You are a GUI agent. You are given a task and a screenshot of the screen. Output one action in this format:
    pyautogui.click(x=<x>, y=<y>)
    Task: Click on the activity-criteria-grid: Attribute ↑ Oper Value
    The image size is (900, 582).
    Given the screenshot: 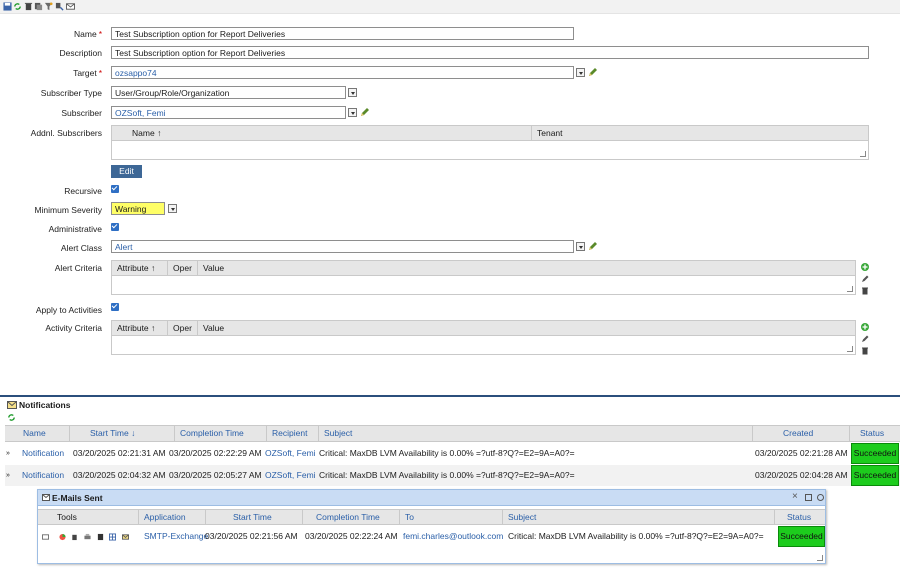 What is the action you would take?
    pyautogui.click(x=483, y=337)
    